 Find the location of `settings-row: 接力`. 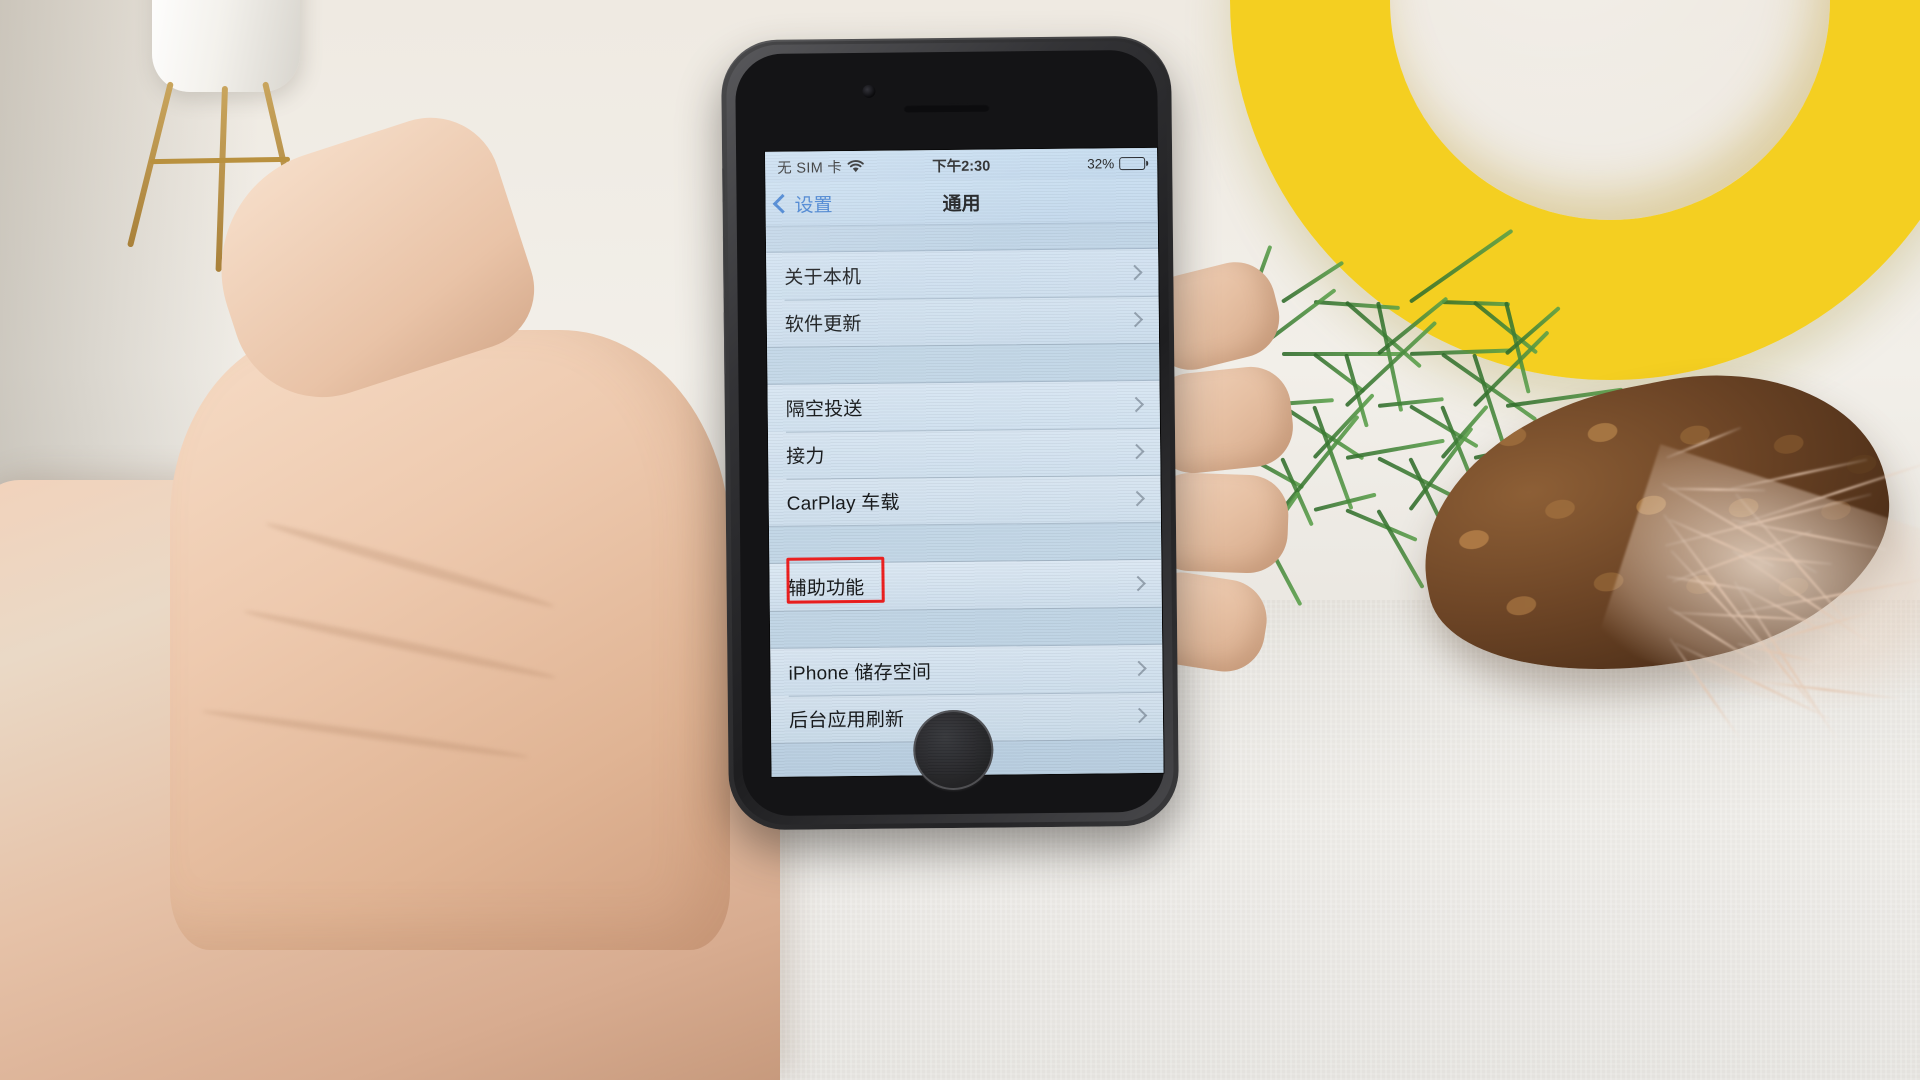

settings-row: 接力 is located at coordinates (964, 453).